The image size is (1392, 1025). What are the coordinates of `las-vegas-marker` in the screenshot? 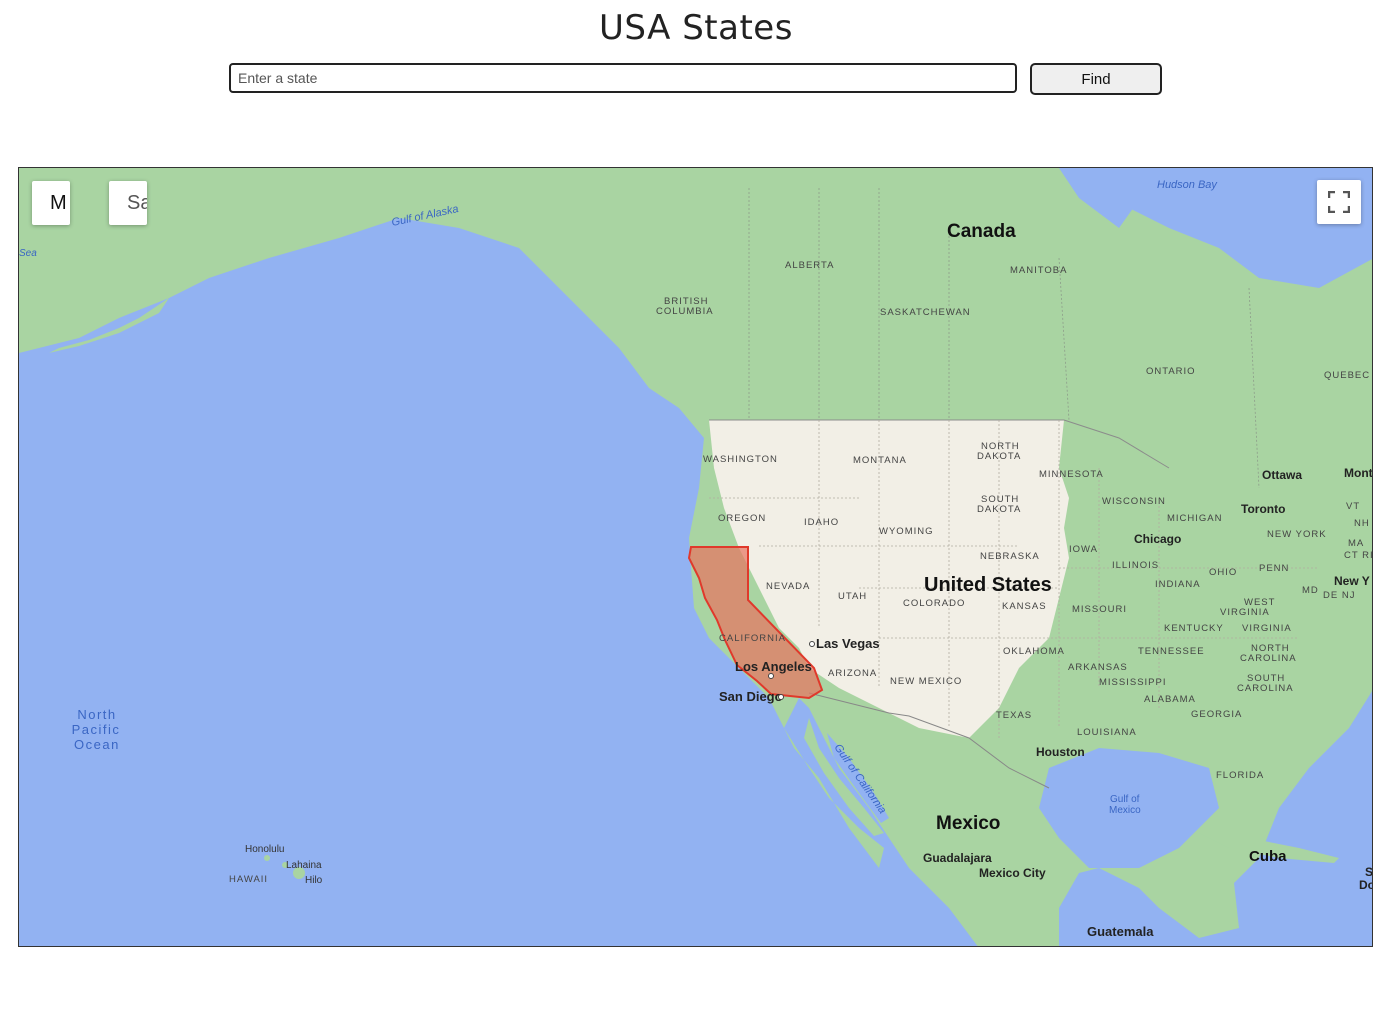 It's located at (812, 644).